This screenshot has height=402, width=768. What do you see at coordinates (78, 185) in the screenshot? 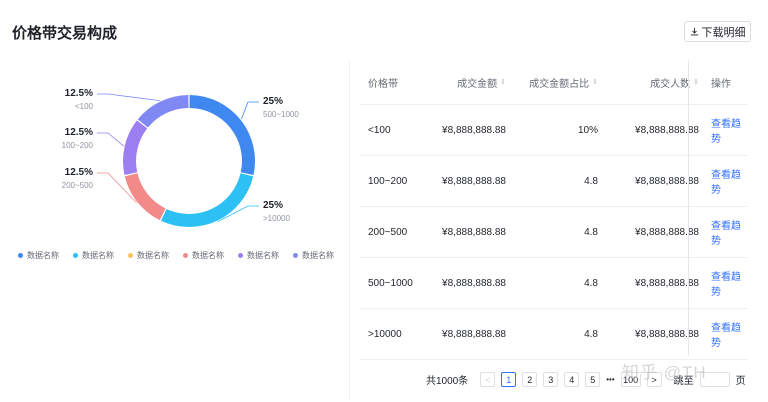
I see `slice-category-label: 200~500` at bounding box center [78, 185].